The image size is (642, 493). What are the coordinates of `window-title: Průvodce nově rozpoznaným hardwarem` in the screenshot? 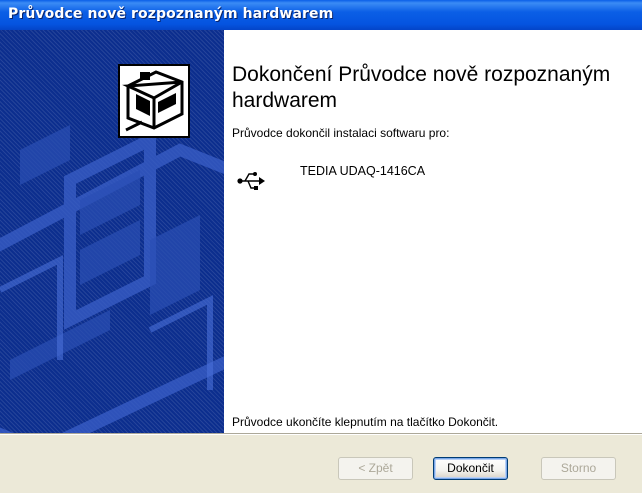 It's located at (171, 14).